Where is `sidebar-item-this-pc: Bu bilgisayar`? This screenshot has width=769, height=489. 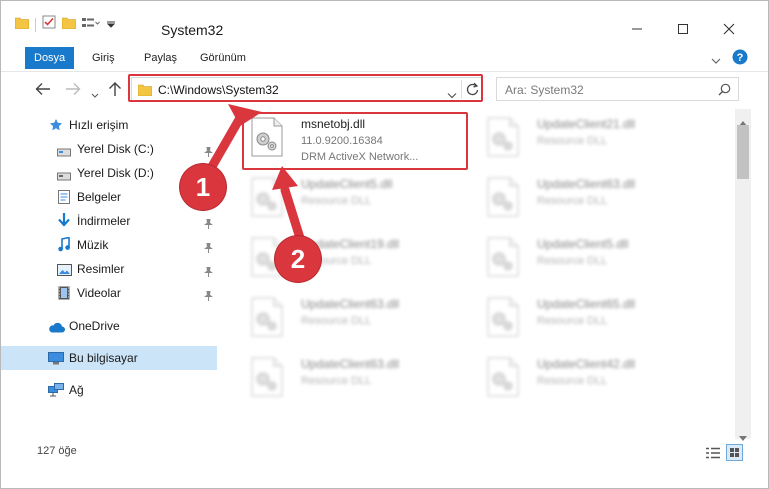
sidebar-item-this-pc: Bu bilgisayar is located at coordinates (109, 358).